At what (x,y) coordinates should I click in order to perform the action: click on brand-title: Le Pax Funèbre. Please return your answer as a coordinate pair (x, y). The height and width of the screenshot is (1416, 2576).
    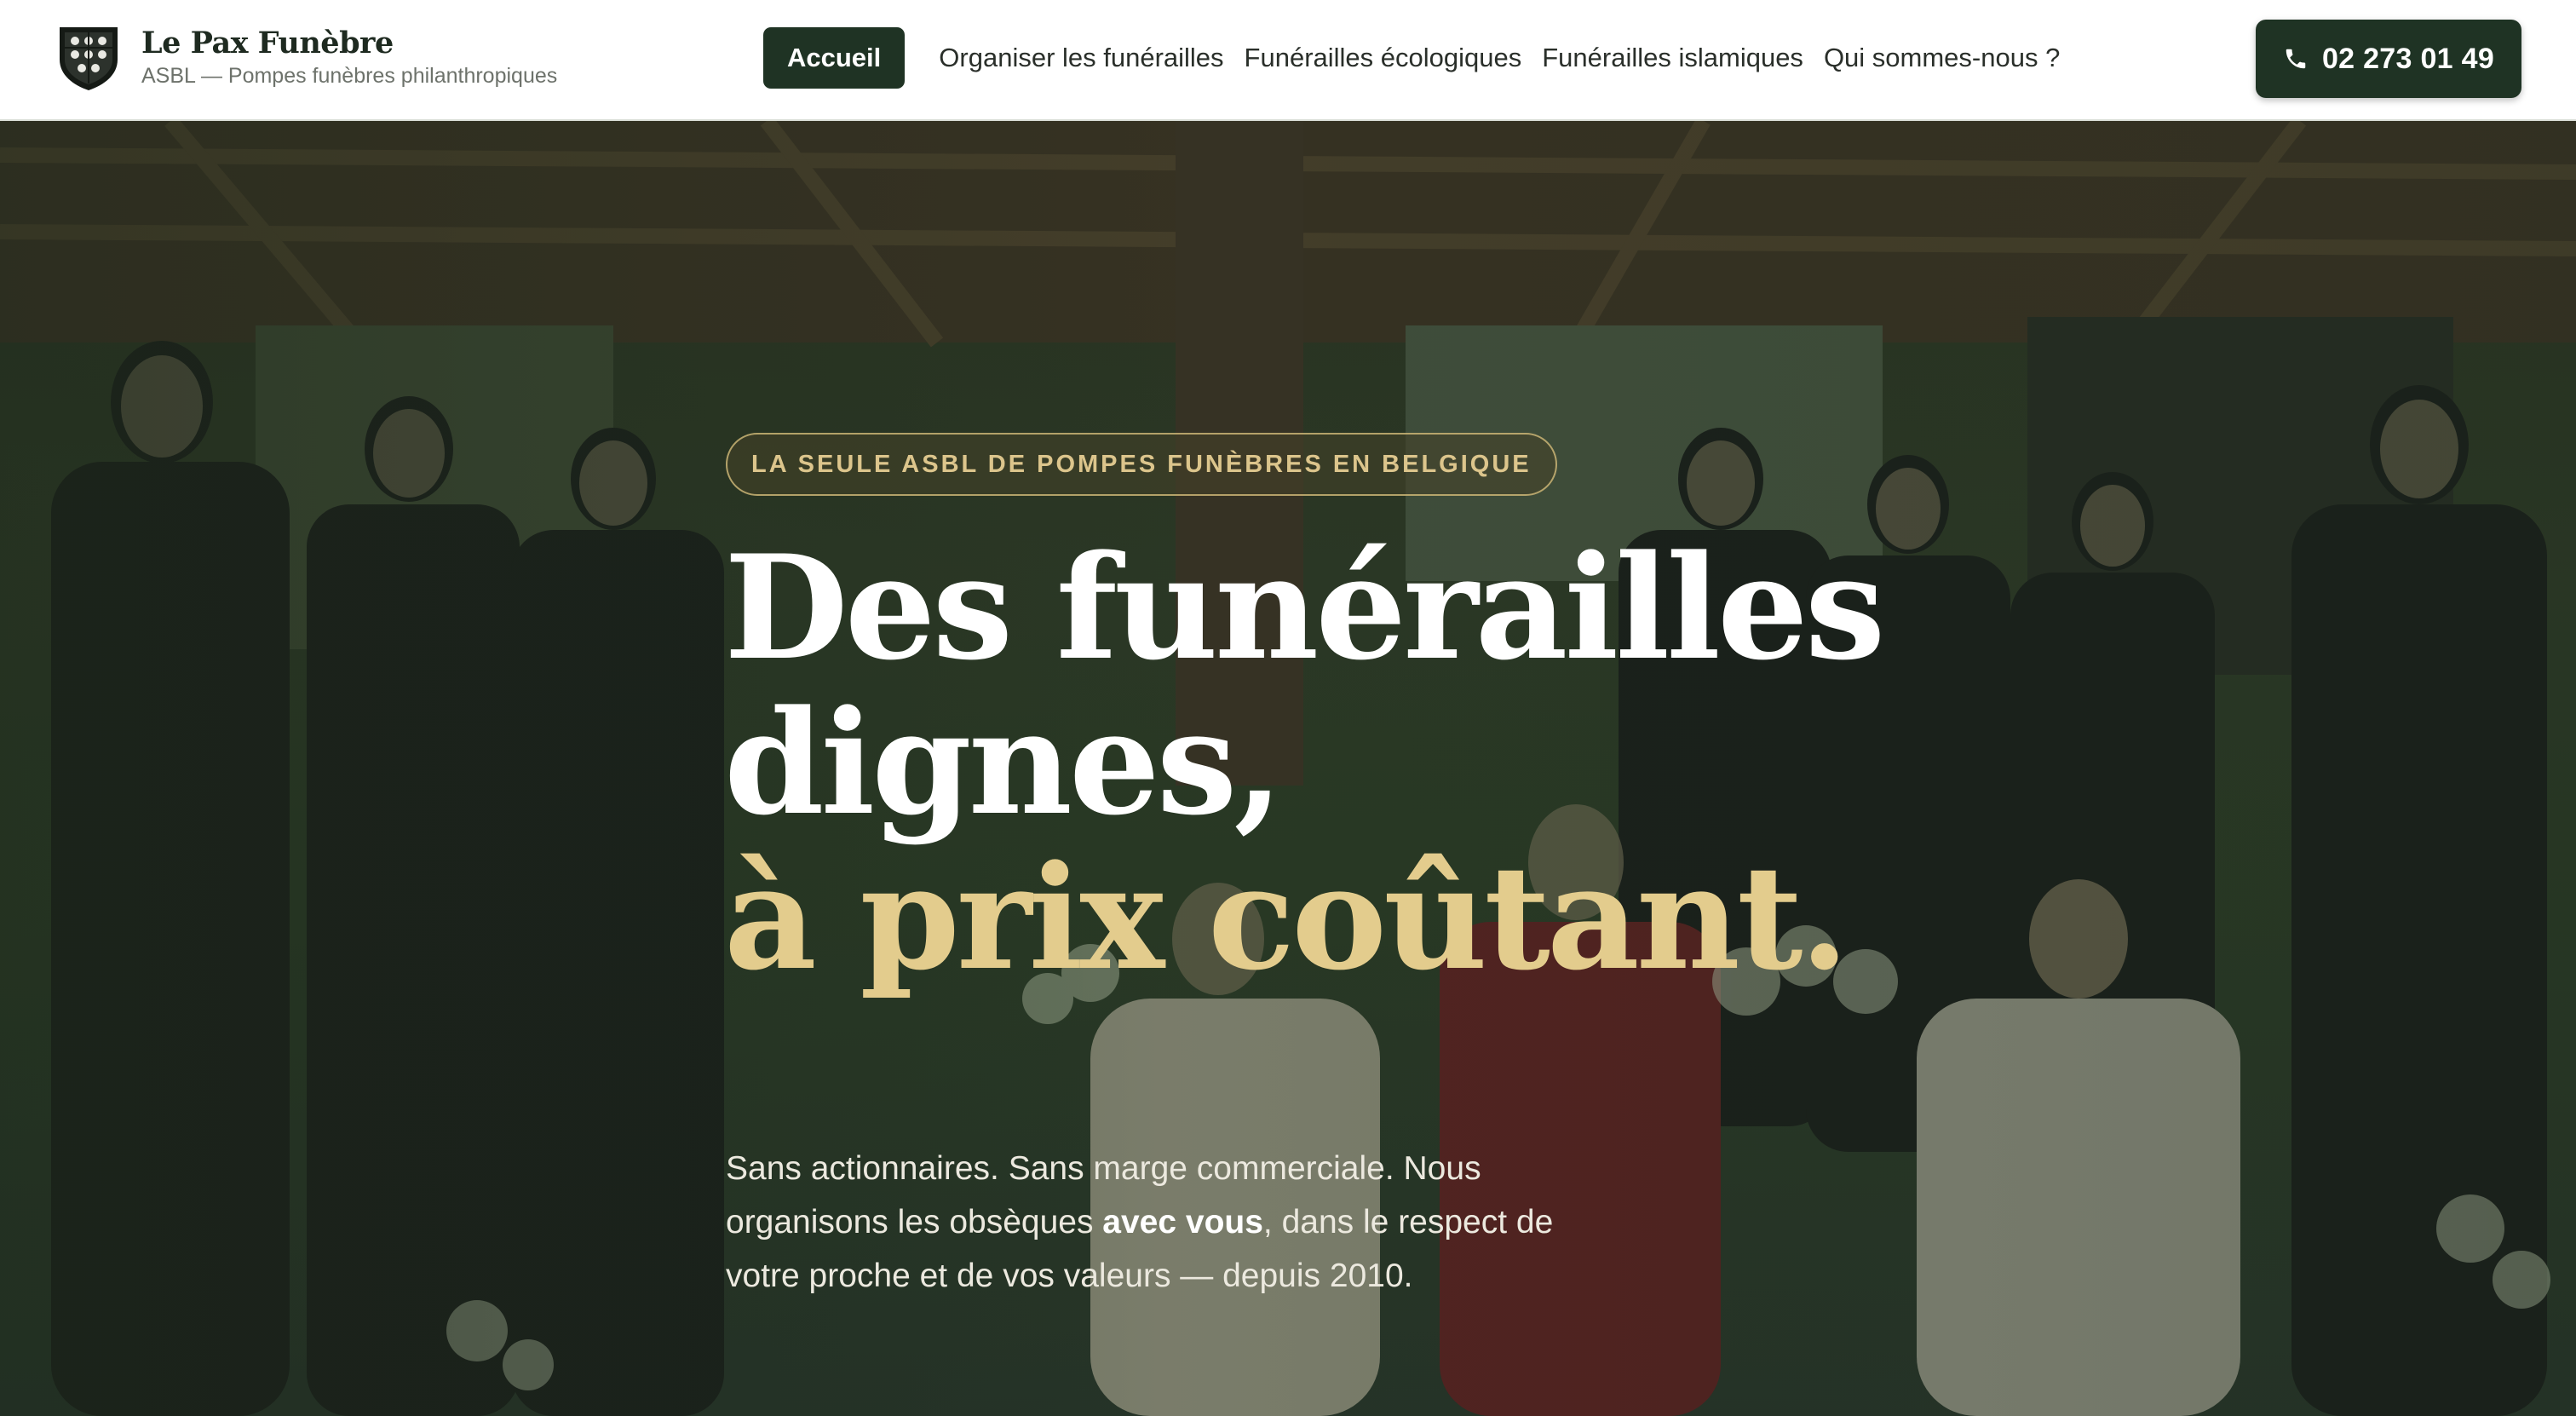
    Looking at the image, I should click on (267, 43).